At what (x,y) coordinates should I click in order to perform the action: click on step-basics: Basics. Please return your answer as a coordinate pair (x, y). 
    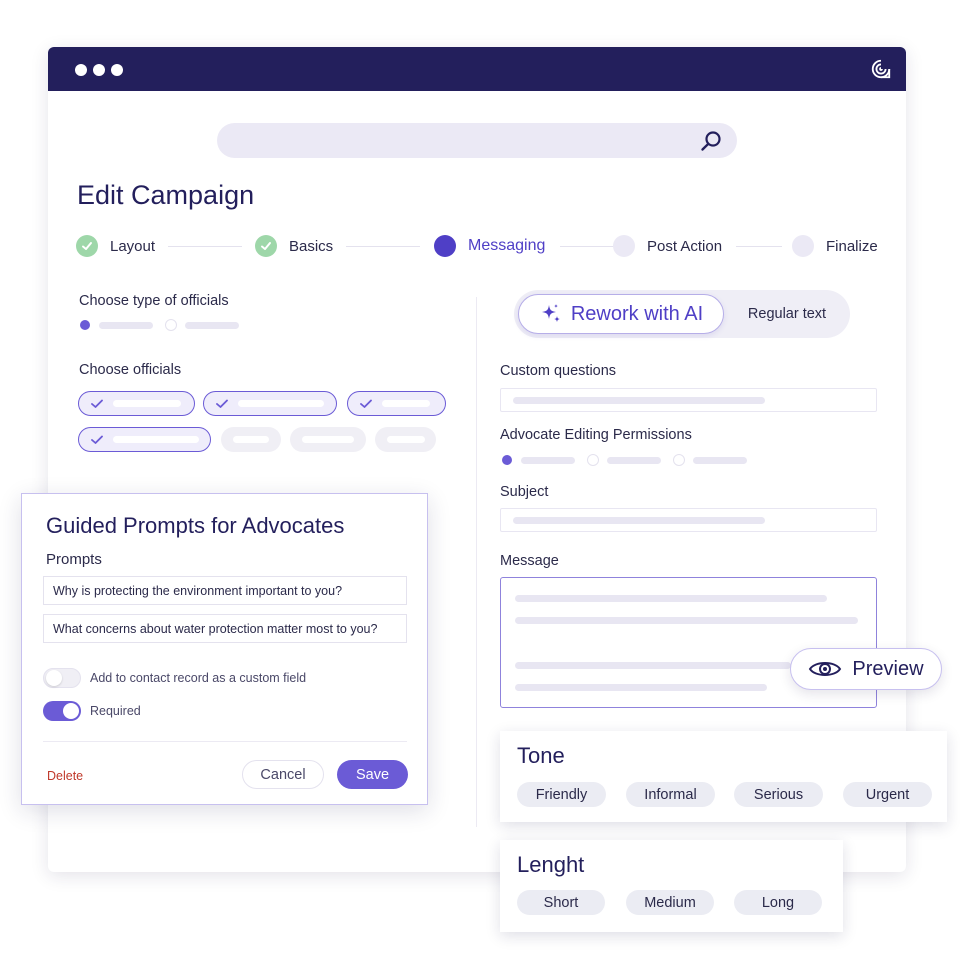
    Looking at the image, I should click on (294, 246).